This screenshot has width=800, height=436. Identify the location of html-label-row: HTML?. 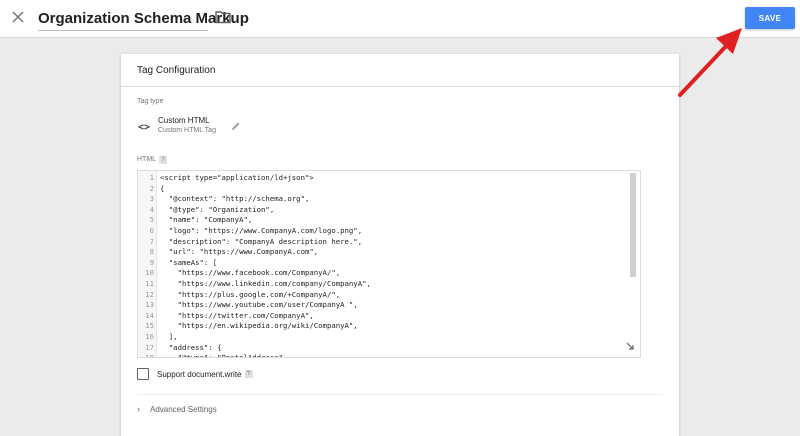
(152, 160).